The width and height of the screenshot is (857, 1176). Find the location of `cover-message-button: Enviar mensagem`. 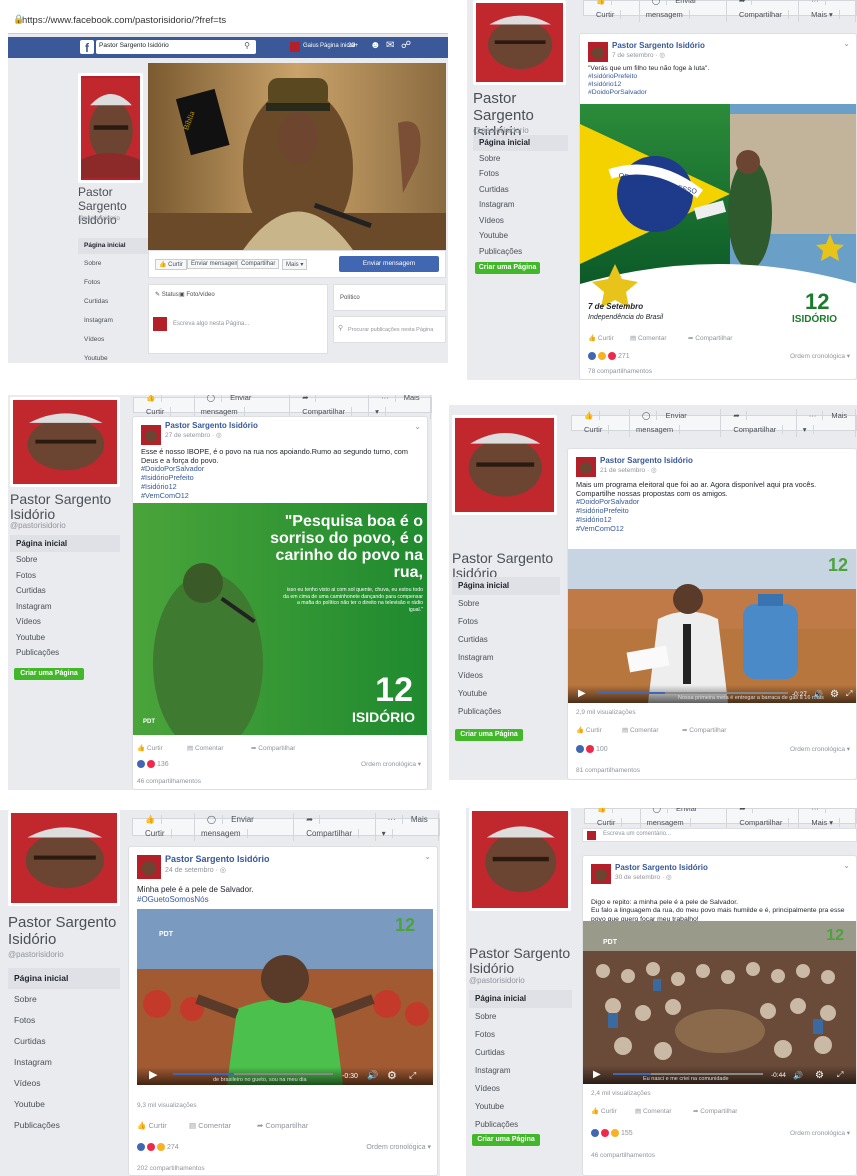

cover-message-button: Enviar mensagem is located at coordinates (215, 264).